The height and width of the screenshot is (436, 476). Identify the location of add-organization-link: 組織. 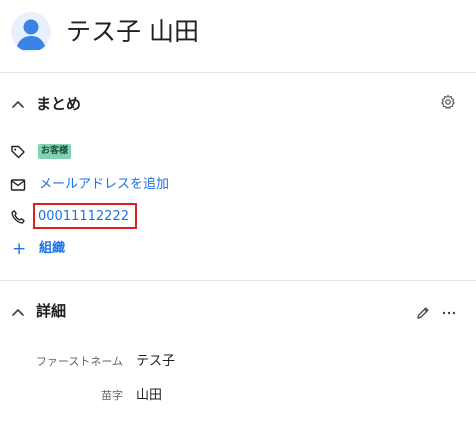
(52, 249).